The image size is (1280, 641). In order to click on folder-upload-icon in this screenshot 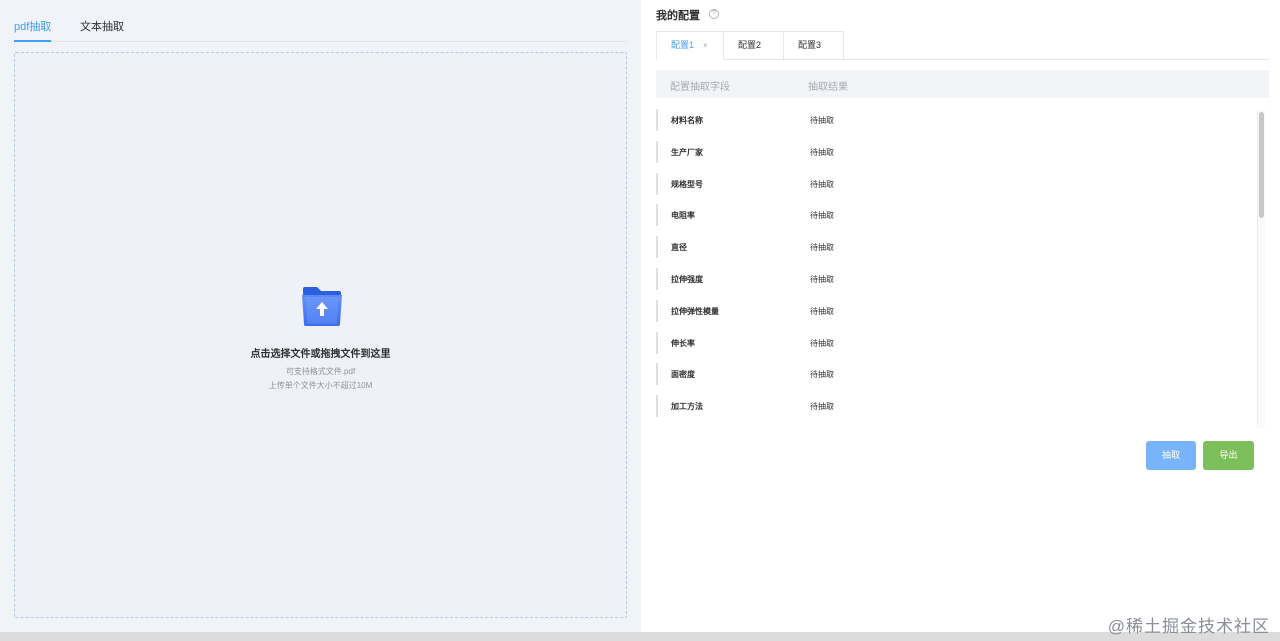, I will do `click(322, 306)`.